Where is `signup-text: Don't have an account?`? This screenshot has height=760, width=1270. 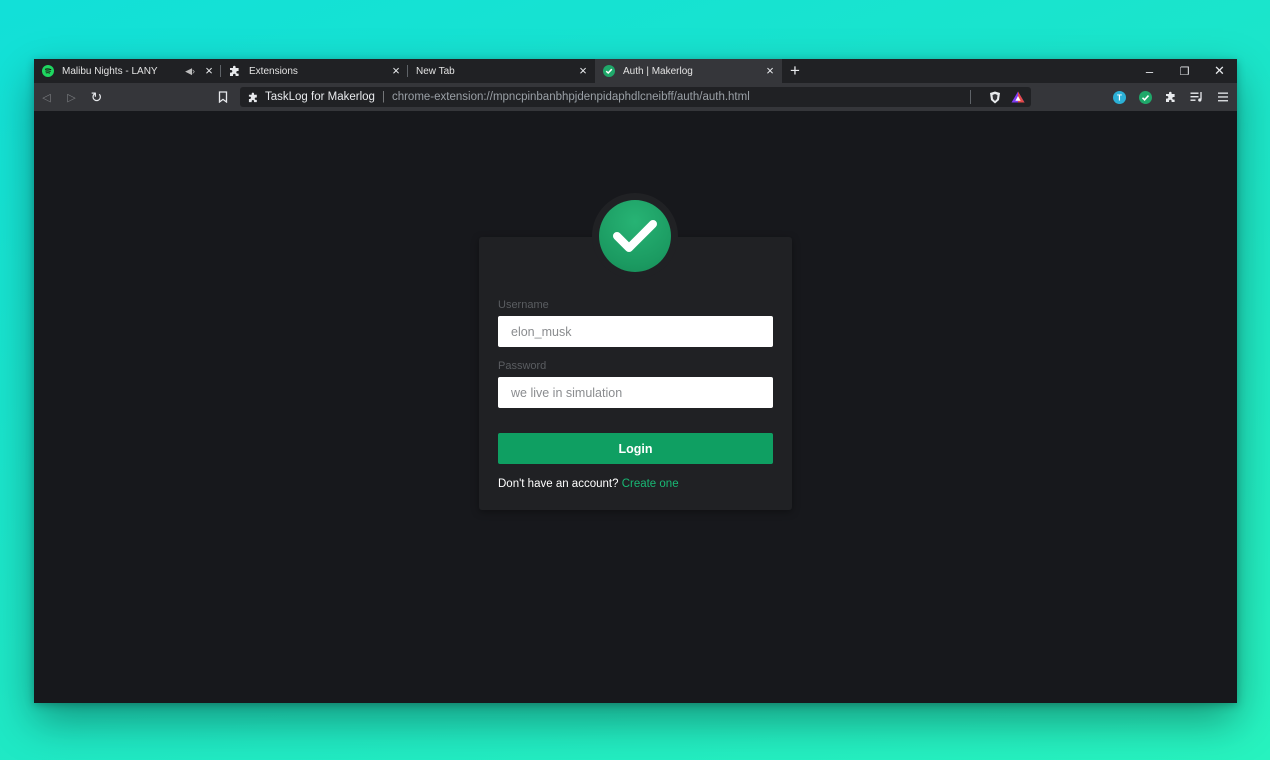 signup-text: Don't have an account? is located at coordinates (558, 484).